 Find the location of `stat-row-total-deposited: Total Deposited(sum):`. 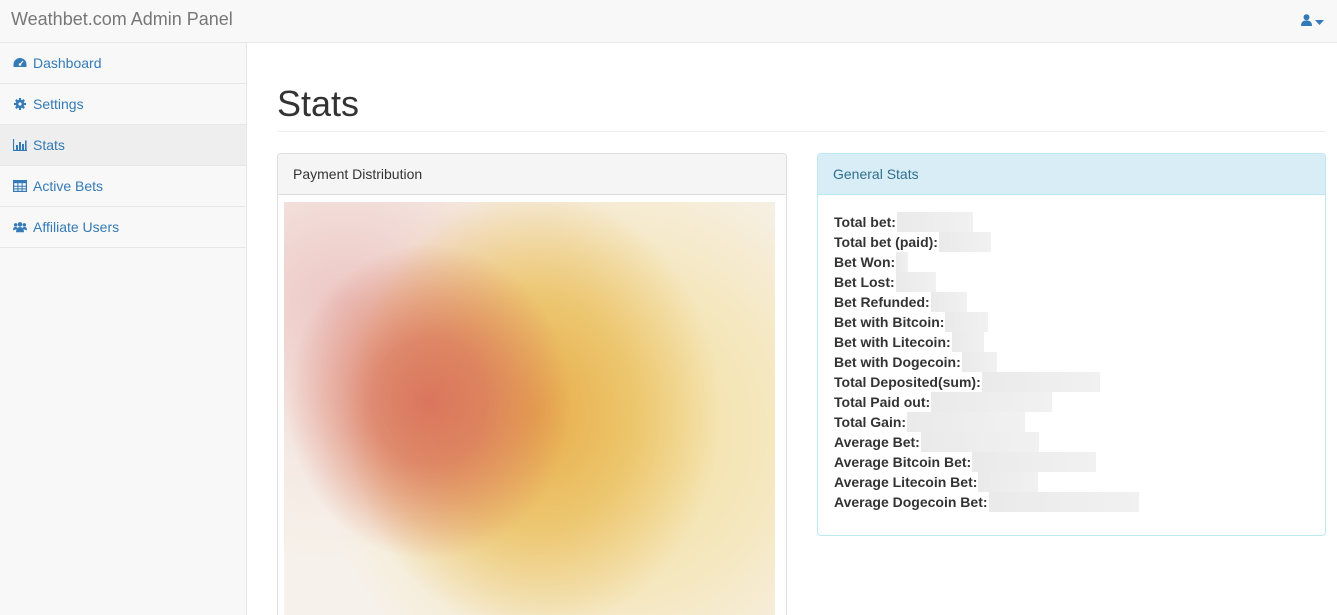

stat-row-total-deposited: Total Deposited(sum): is located at coordinates (986, 382).